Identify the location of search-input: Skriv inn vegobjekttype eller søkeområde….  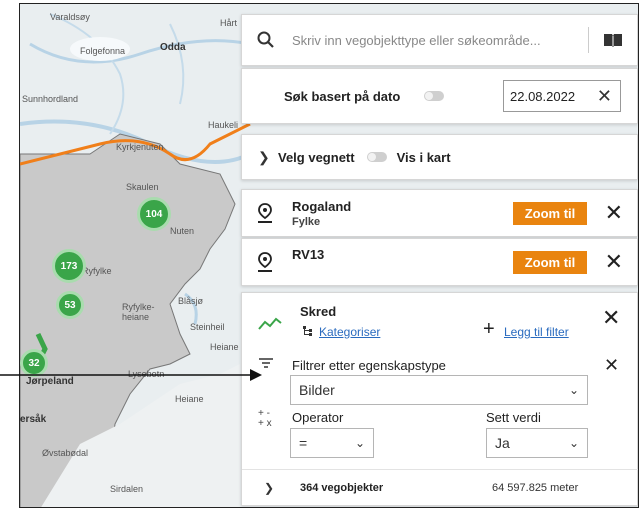
(440, 40).